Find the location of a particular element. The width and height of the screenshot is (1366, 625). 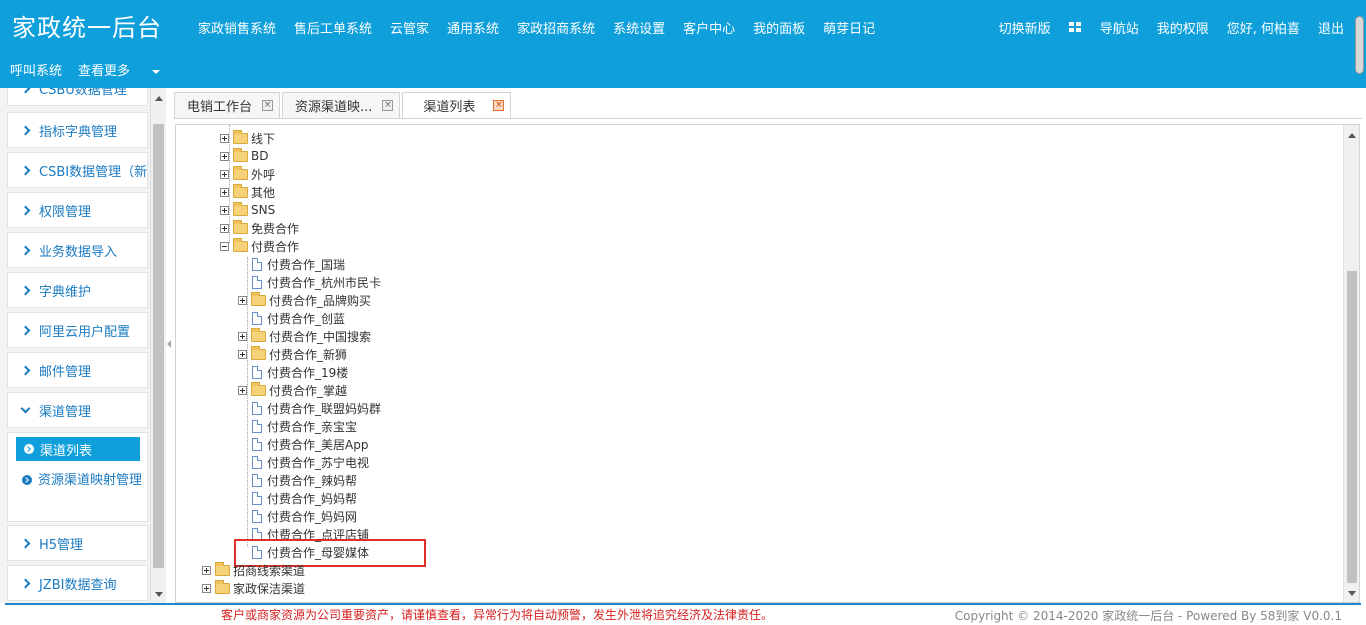

sidebar-item-channel-mgmt: 渠道管理 is located at coordinates (77, 410).